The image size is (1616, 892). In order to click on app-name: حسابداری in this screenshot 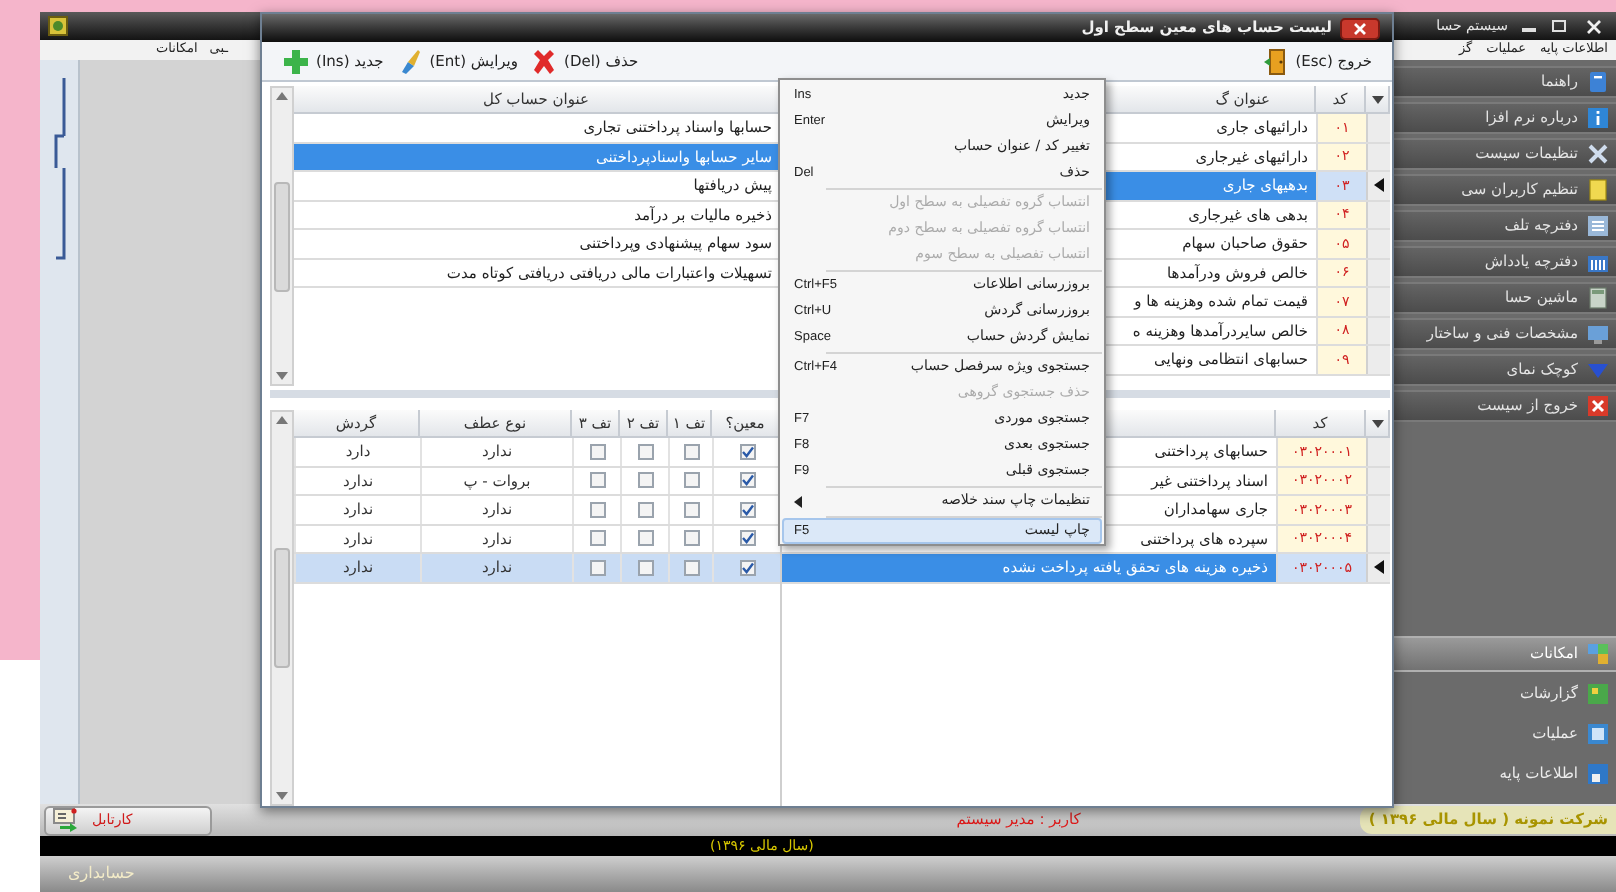, I will do `click(101, 874)`.